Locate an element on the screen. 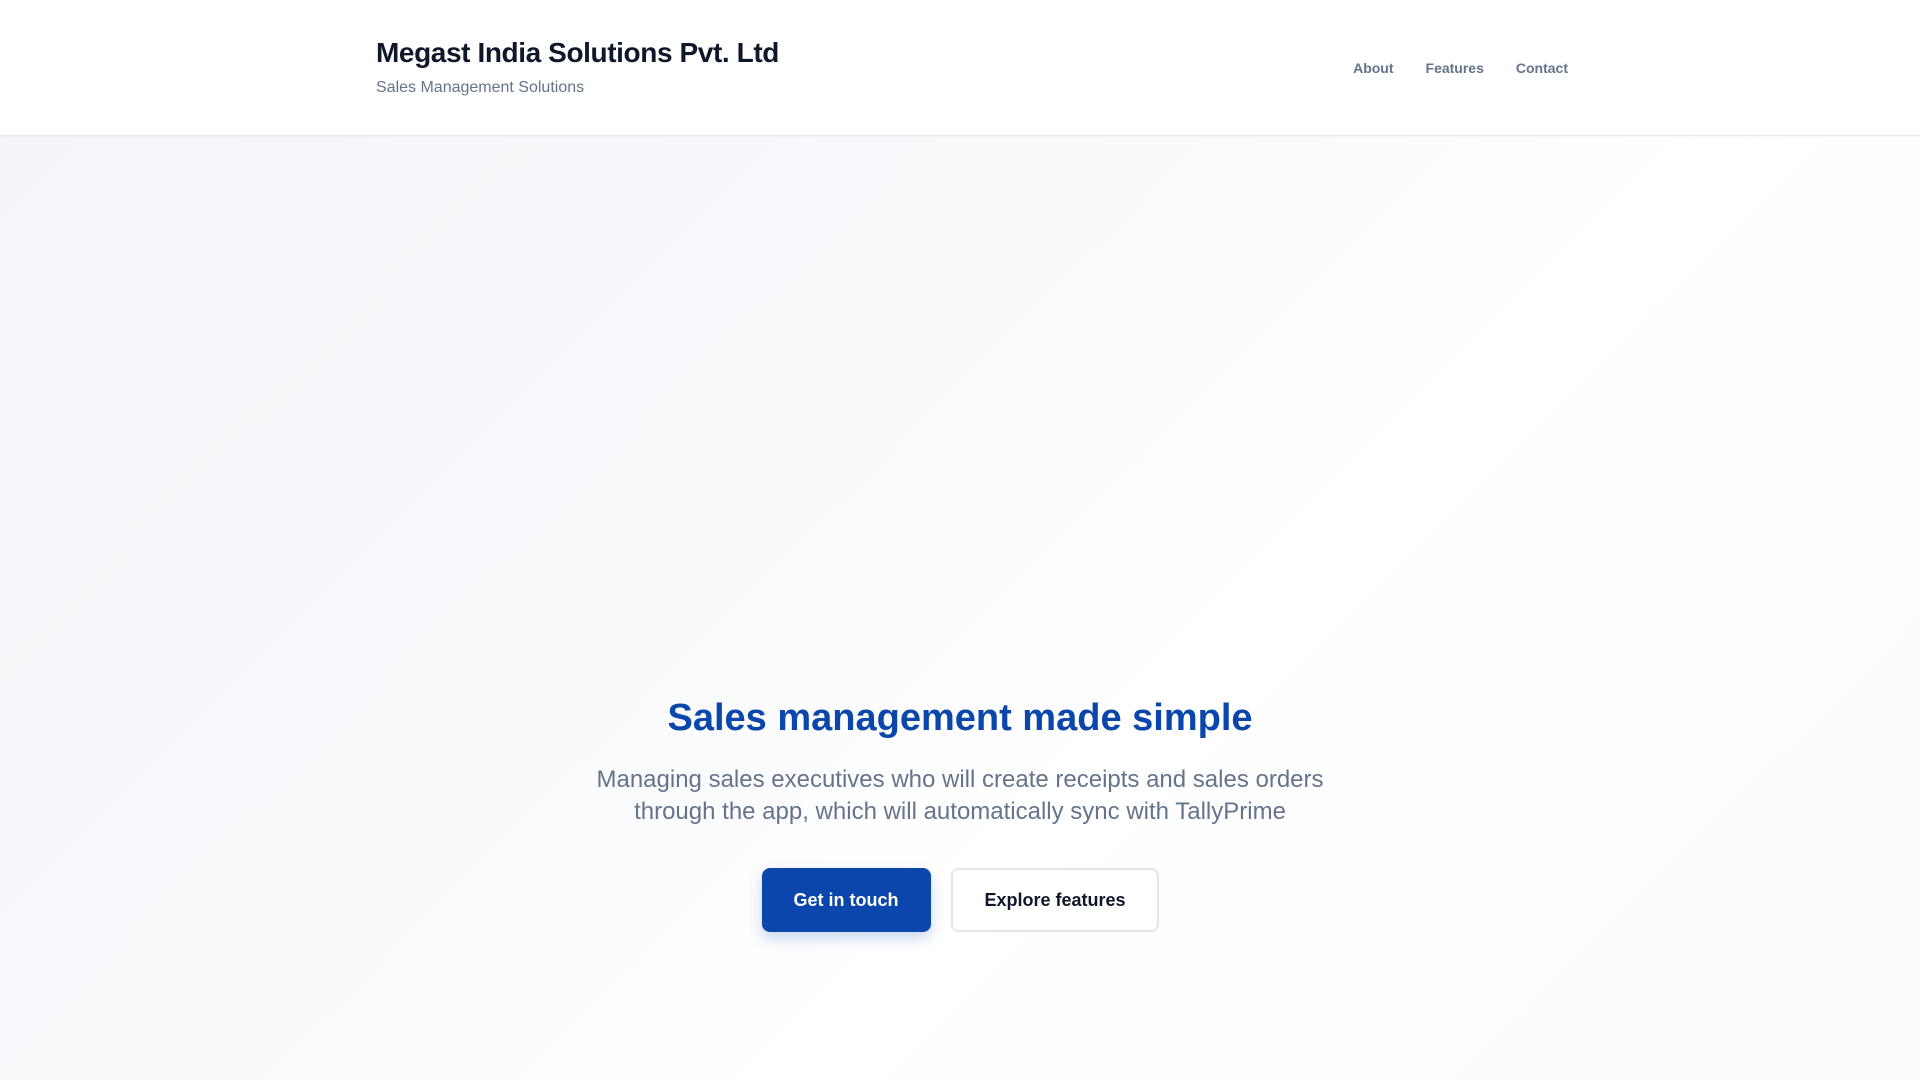 The image size is (1920, 1080). brand-tagline: Sales Management Solutions is located at coordinates (480, 87).